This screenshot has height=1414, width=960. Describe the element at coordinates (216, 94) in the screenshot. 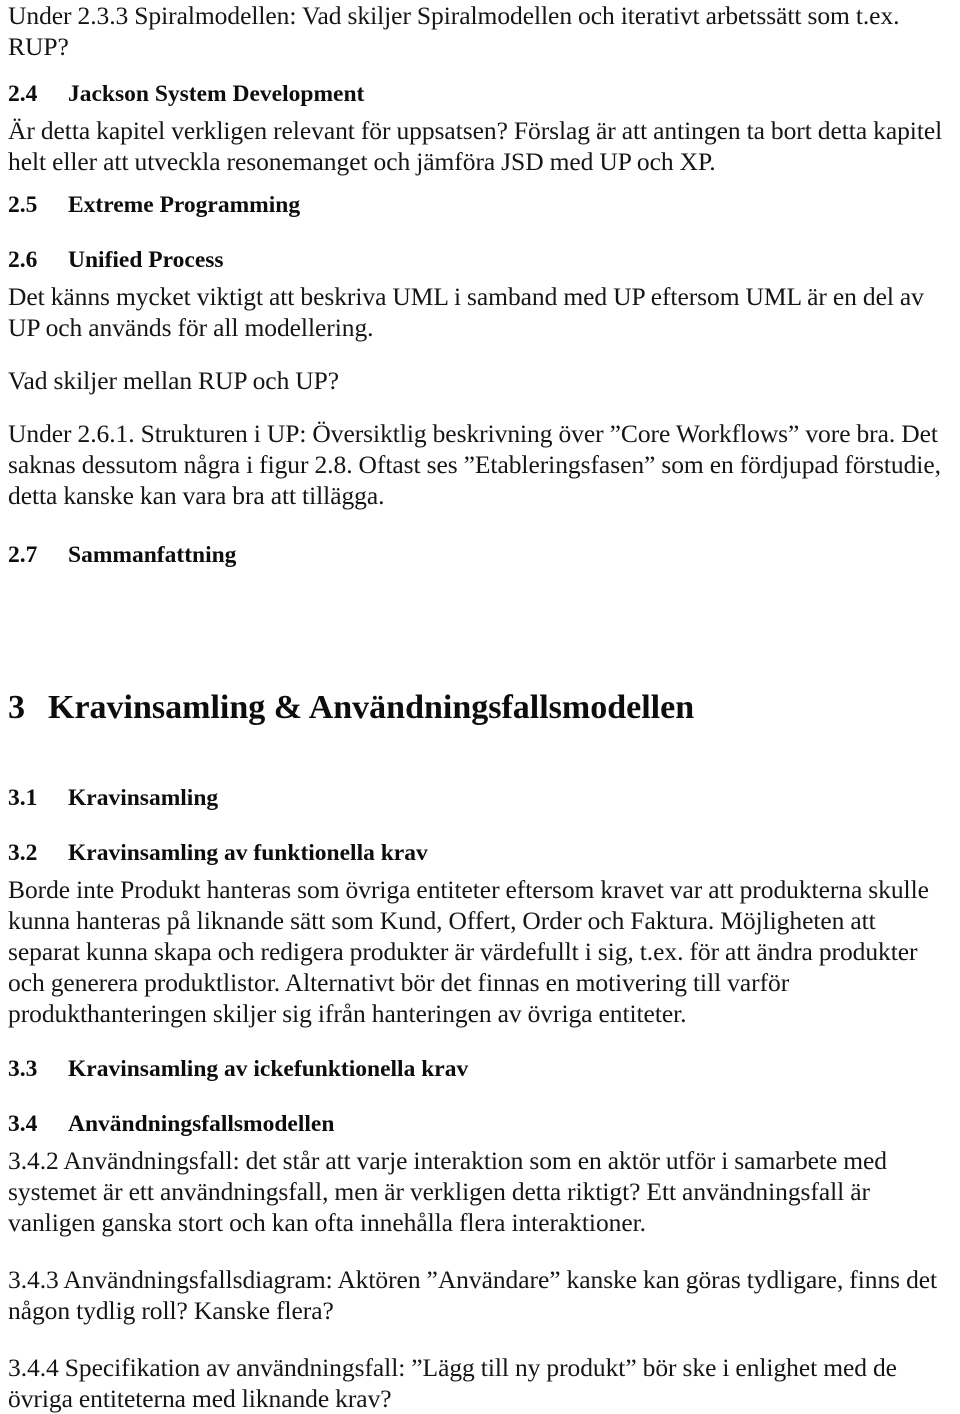

I see `heading-2-4-title: Jackson System Development` at that location.